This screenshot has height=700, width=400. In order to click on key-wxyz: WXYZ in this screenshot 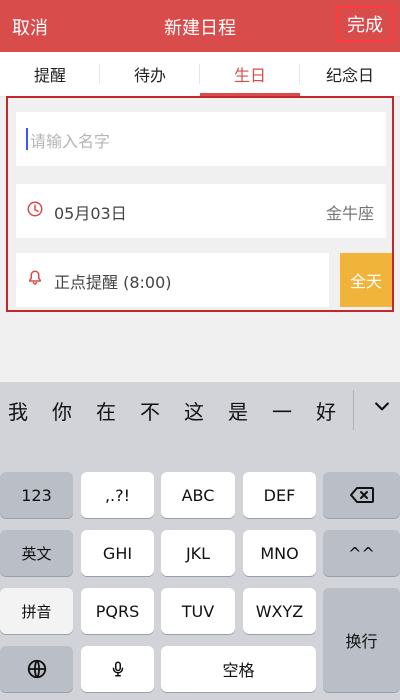, I will do `click(279, 611)`.